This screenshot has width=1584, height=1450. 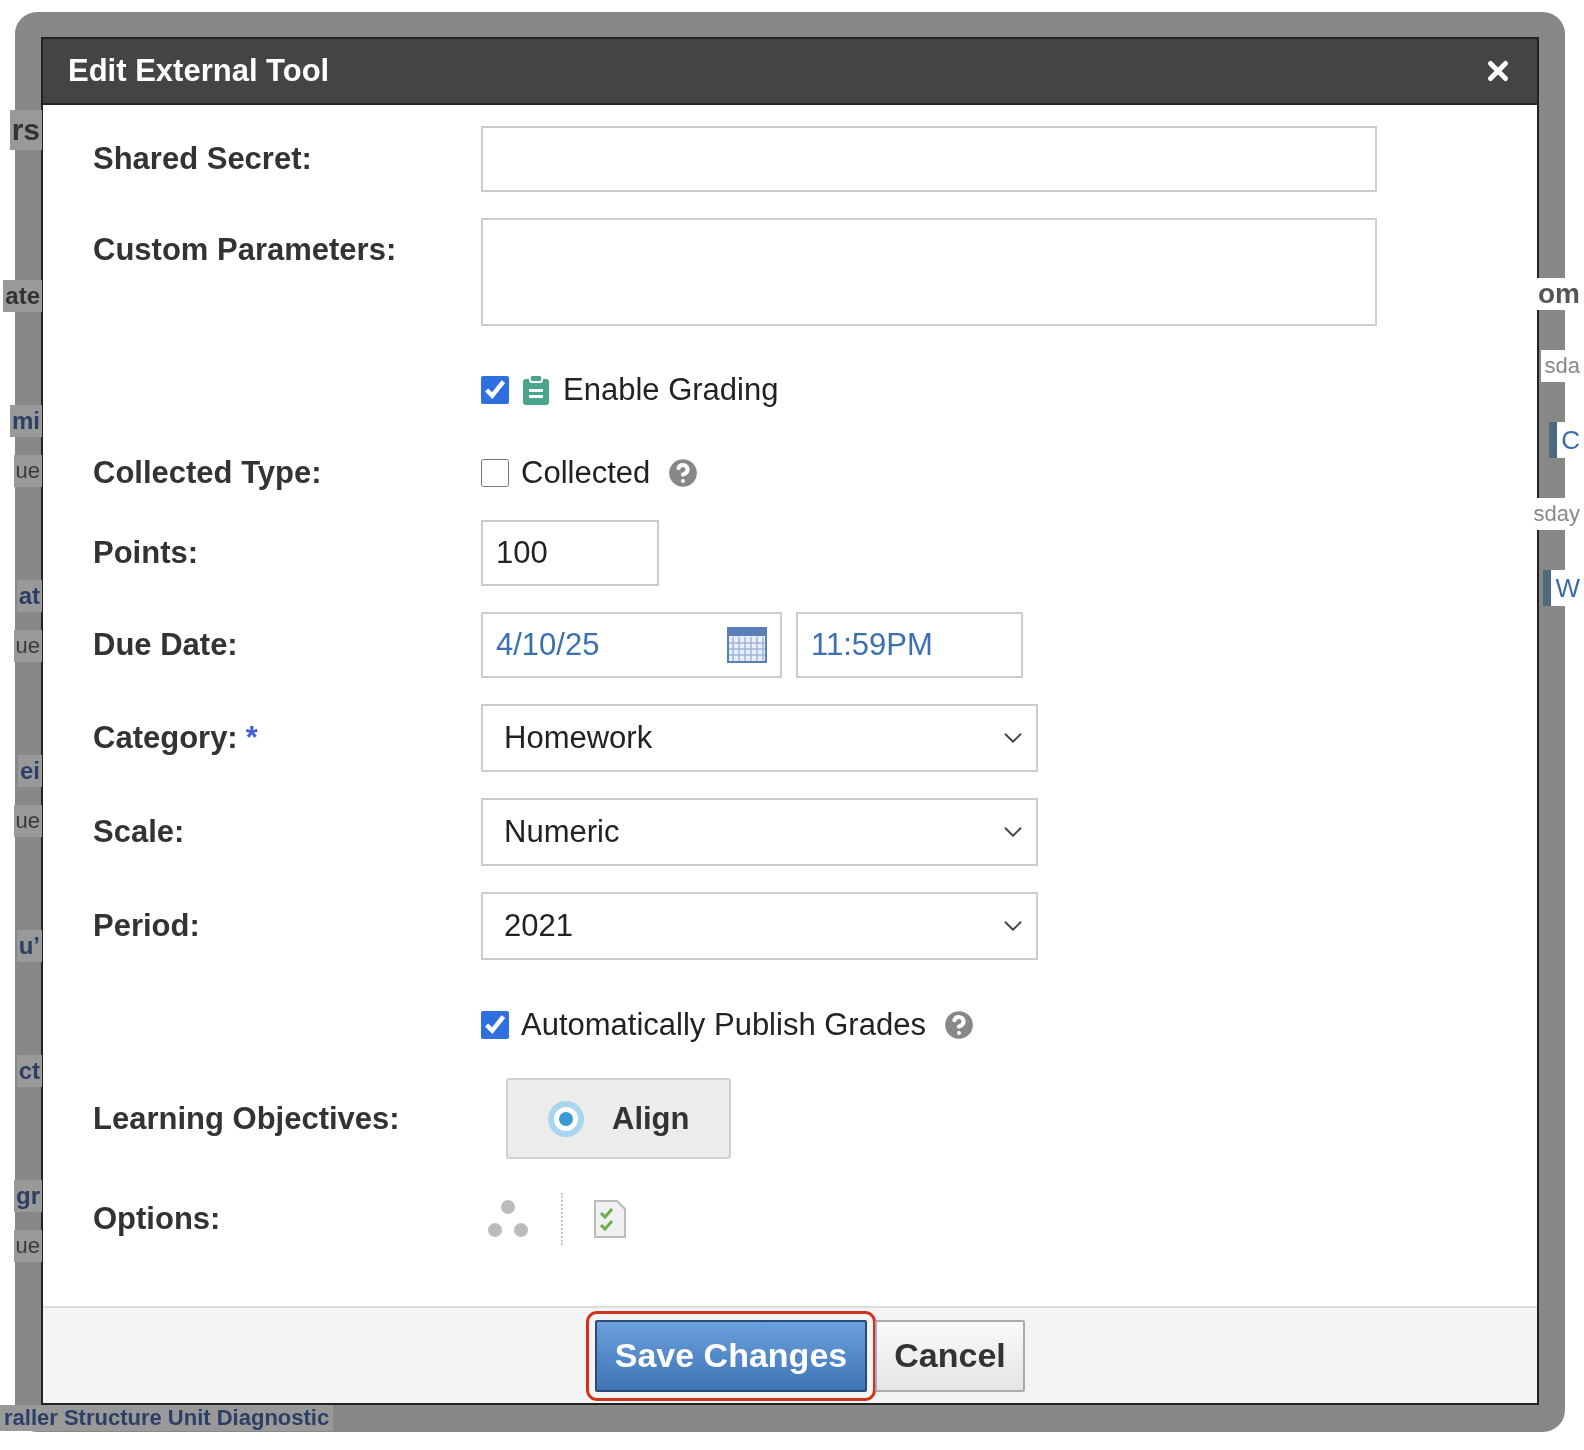 I want to click on page-text-fragment: gr, so click(x=28, y=1196).